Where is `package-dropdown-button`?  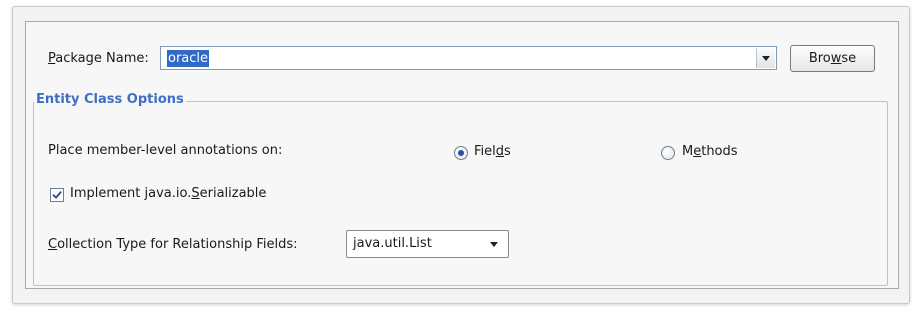
package-dropdown-button is located at coordinates (765, 58).